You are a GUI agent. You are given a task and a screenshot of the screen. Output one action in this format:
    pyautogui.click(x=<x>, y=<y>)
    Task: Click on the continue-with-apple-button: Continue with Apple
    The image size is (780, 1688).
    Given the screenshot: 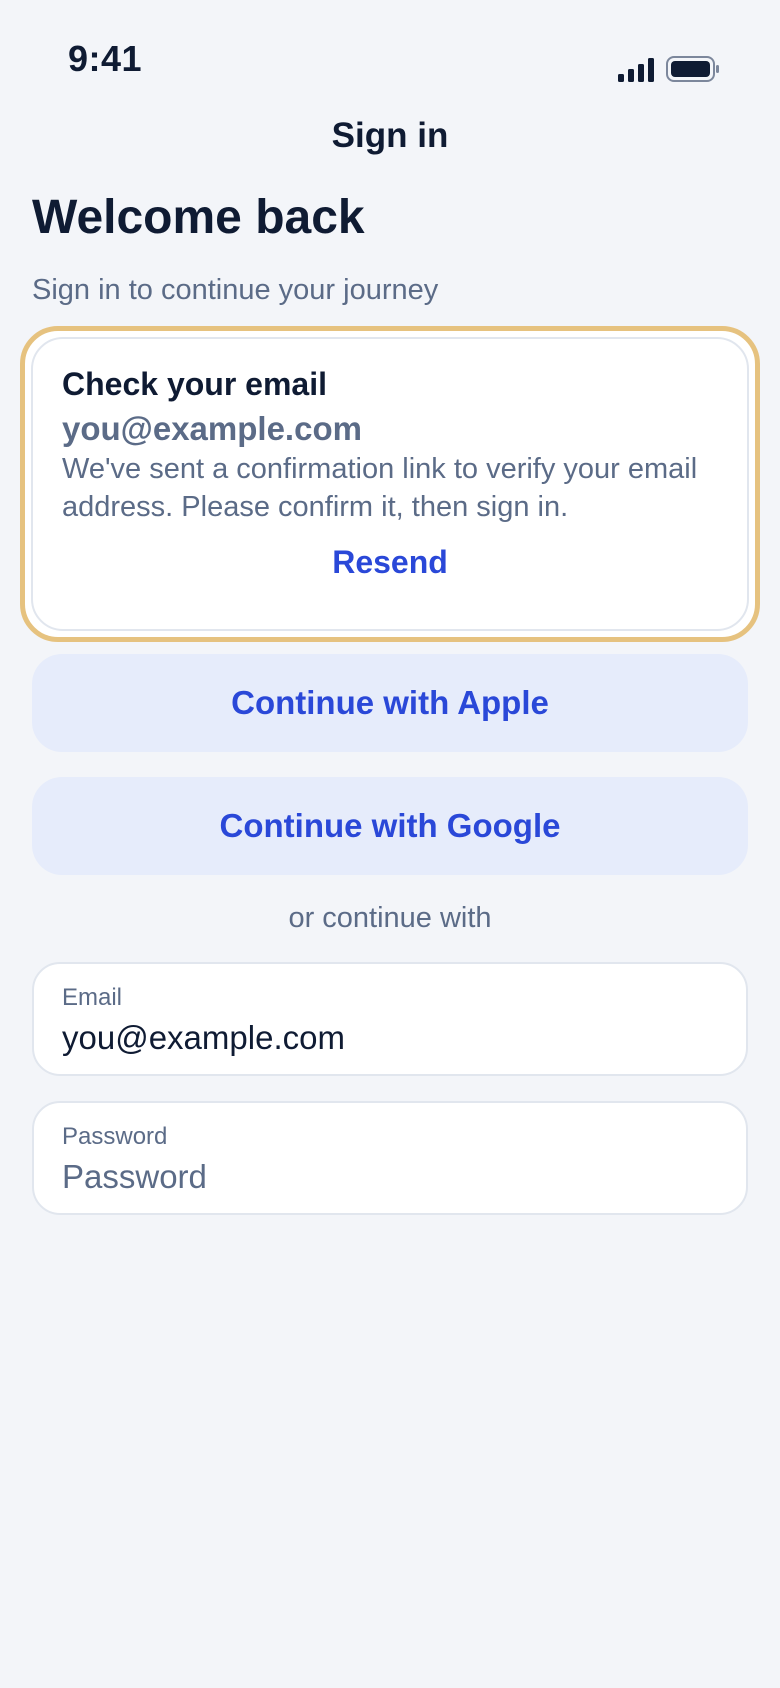 What is the action you would take?
    pyautogui.click(x=390, y=703)
    